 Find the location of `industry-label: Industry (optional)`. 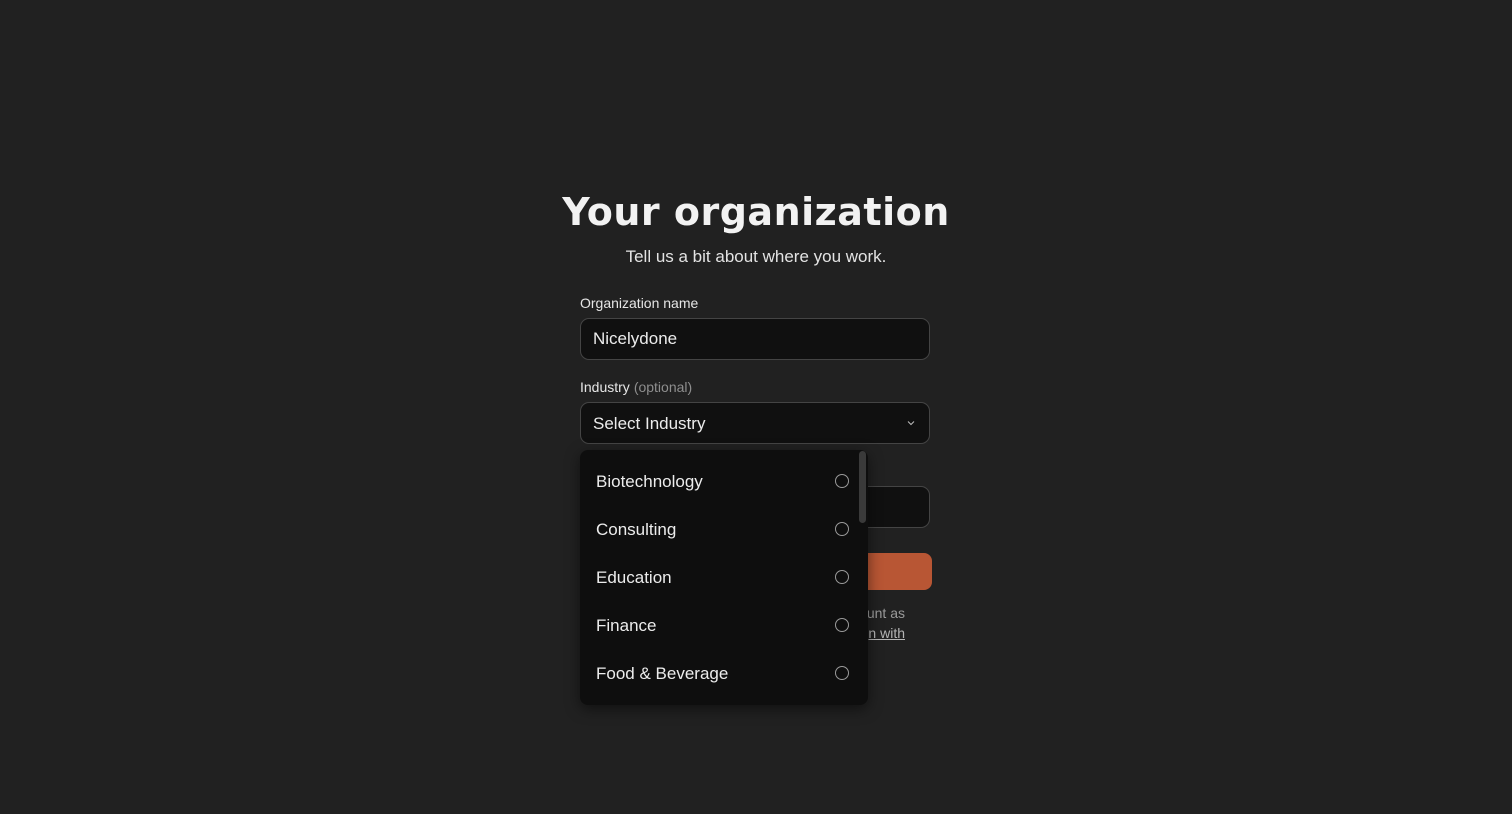

industry-label: Industry (optional) is located at coordinates (636, 387).